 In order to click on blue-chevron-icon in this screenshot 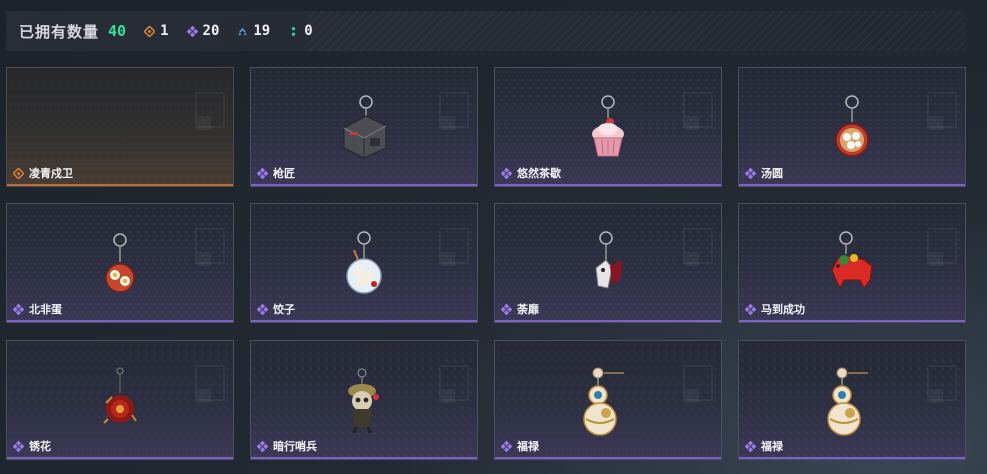, I will do `click(243, 31)`.